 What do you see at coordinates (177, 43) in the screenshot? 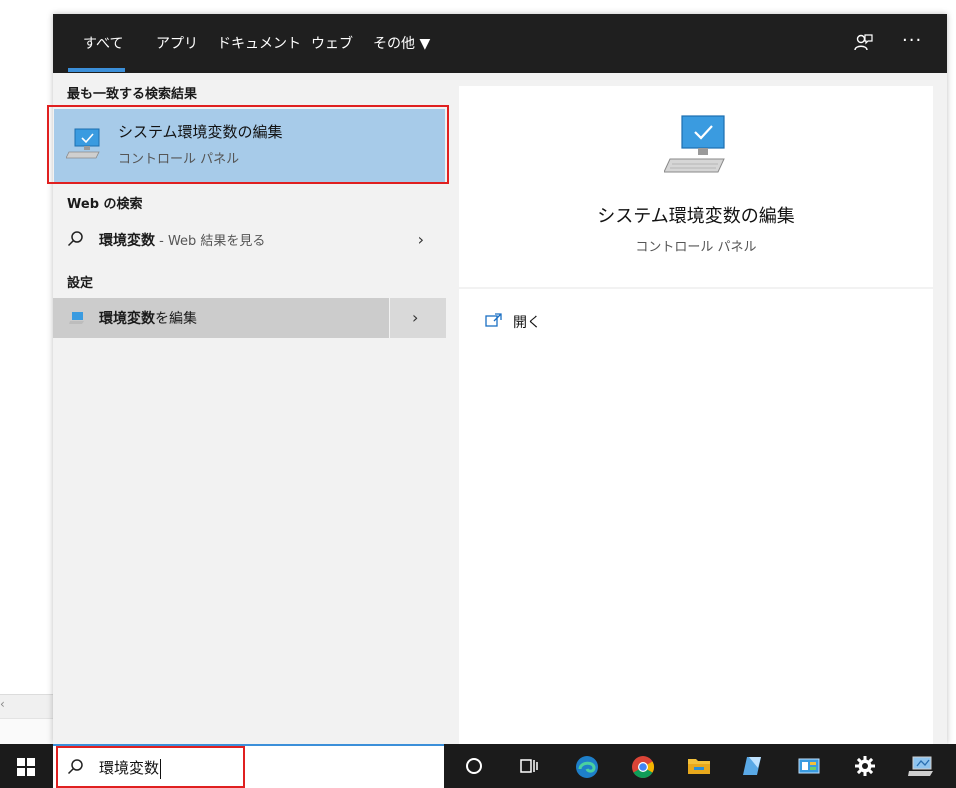
I see `tab-apps: アプリ` at bounding box center [177, 43].